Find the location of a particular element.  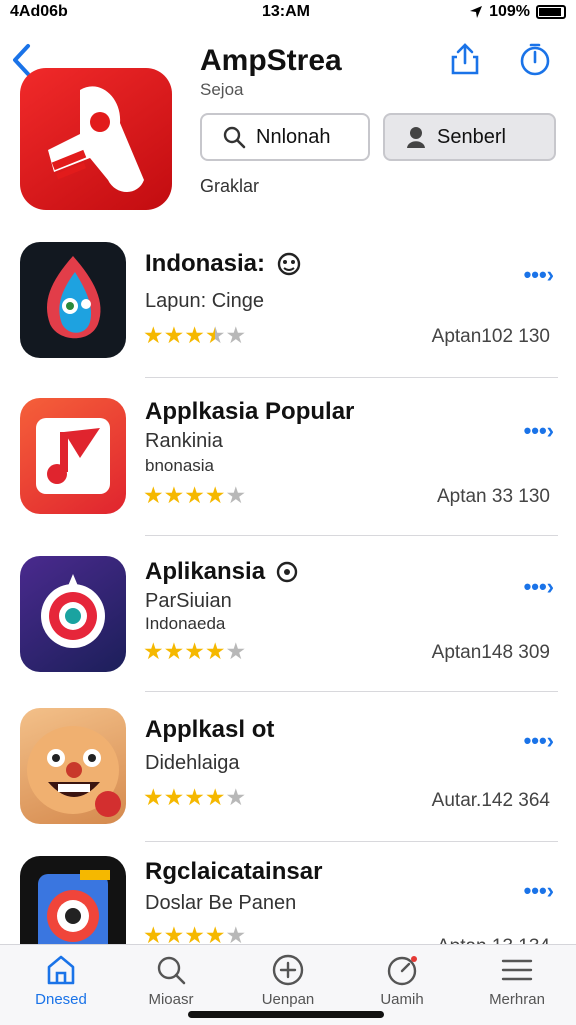

app-title-text: Applkasl ot is located at coordinates (210, 729).